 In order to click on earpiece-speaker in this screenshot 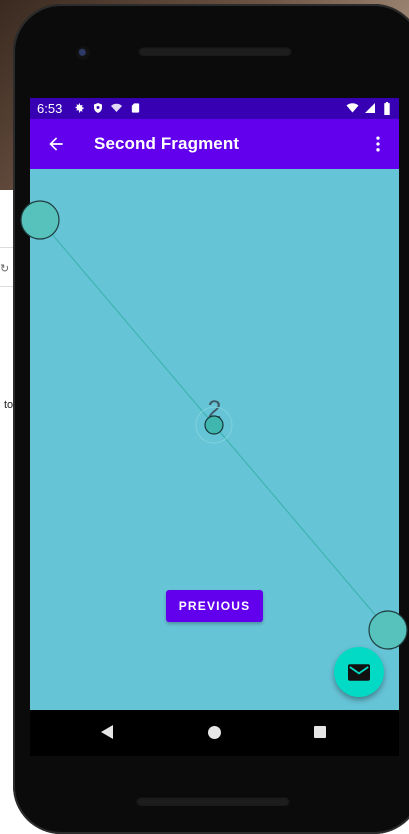, I will do `click(215, 51)`.